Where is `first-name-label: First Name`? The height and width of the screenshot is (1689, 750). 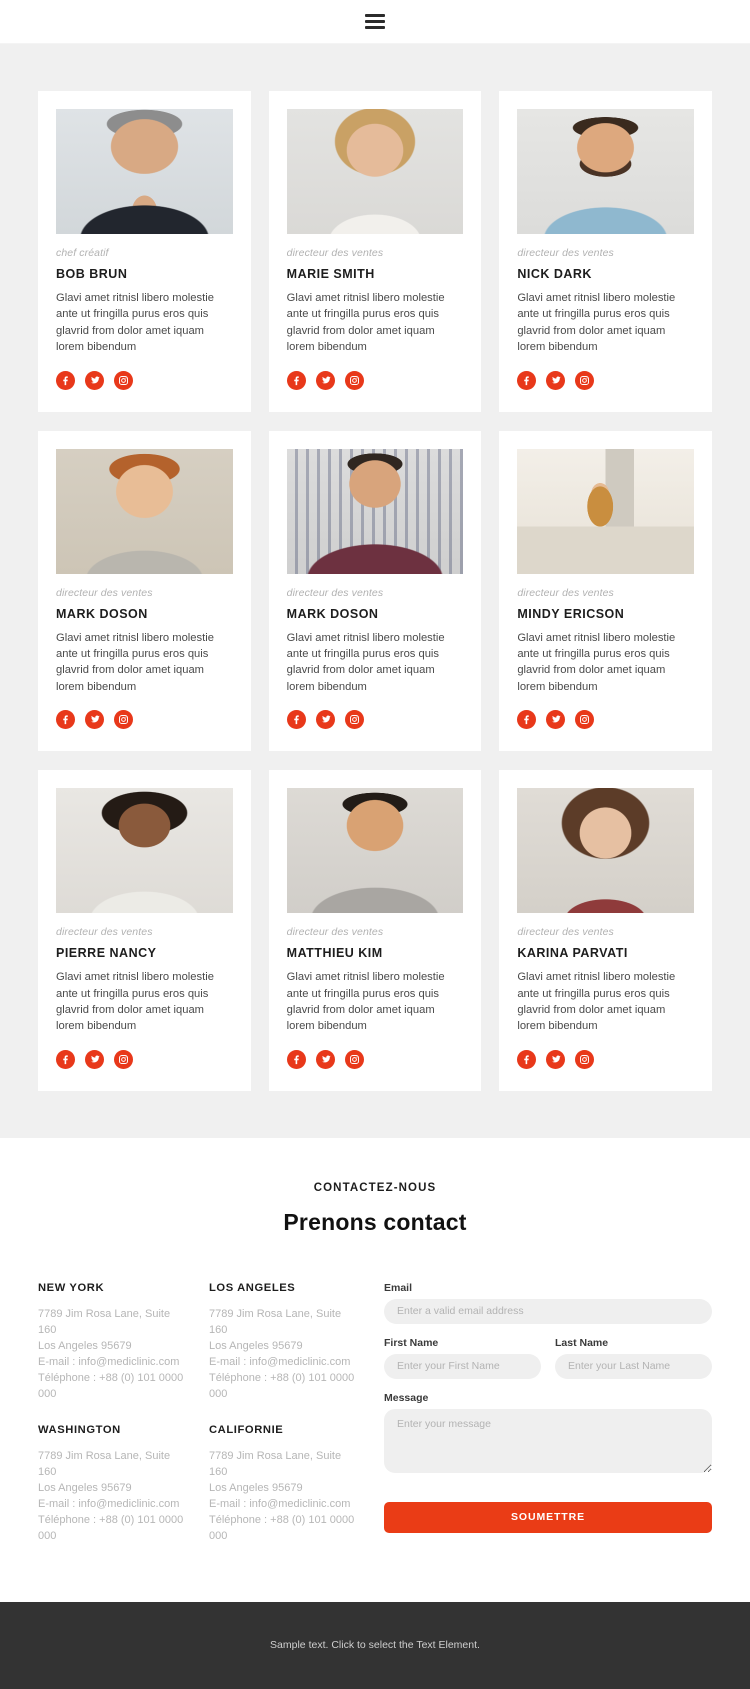 first-name-label: First Name is located at coordinates (411, 1342).